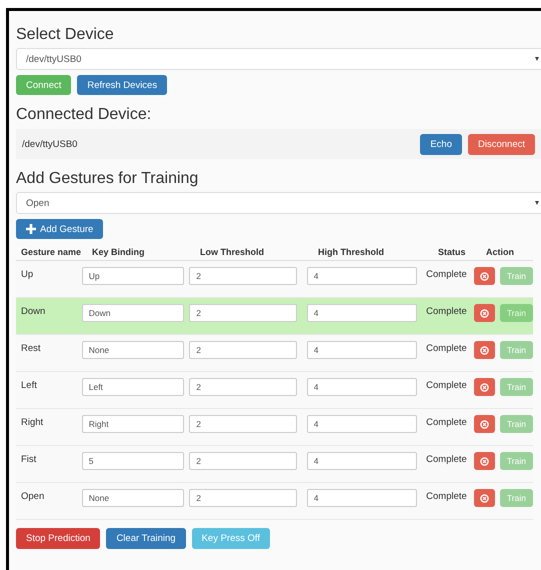 The image size is (541, 570). Describe the element at coordinates (146, 538) in the screenshot. I see `footer-button: Clear Training` at that location.